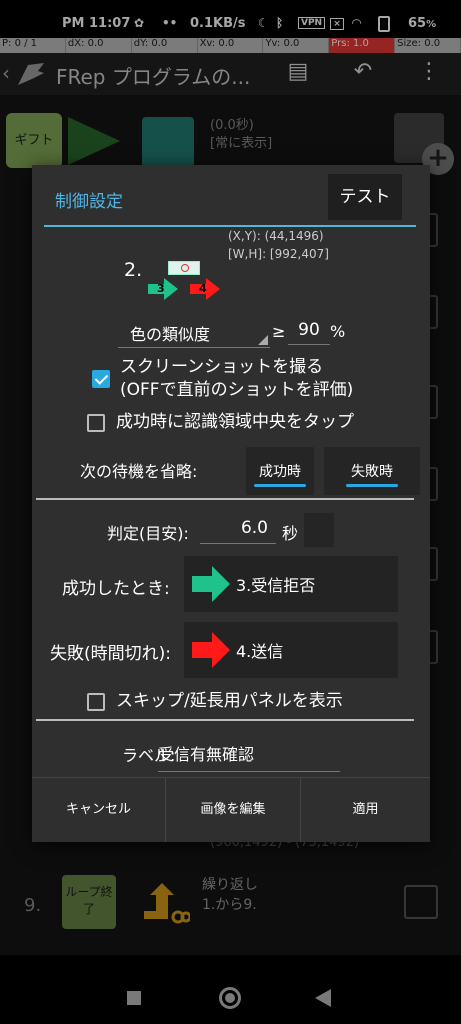 This screenshot has width=461, height=1024. I want to click on title-divider, so click(230, 226).